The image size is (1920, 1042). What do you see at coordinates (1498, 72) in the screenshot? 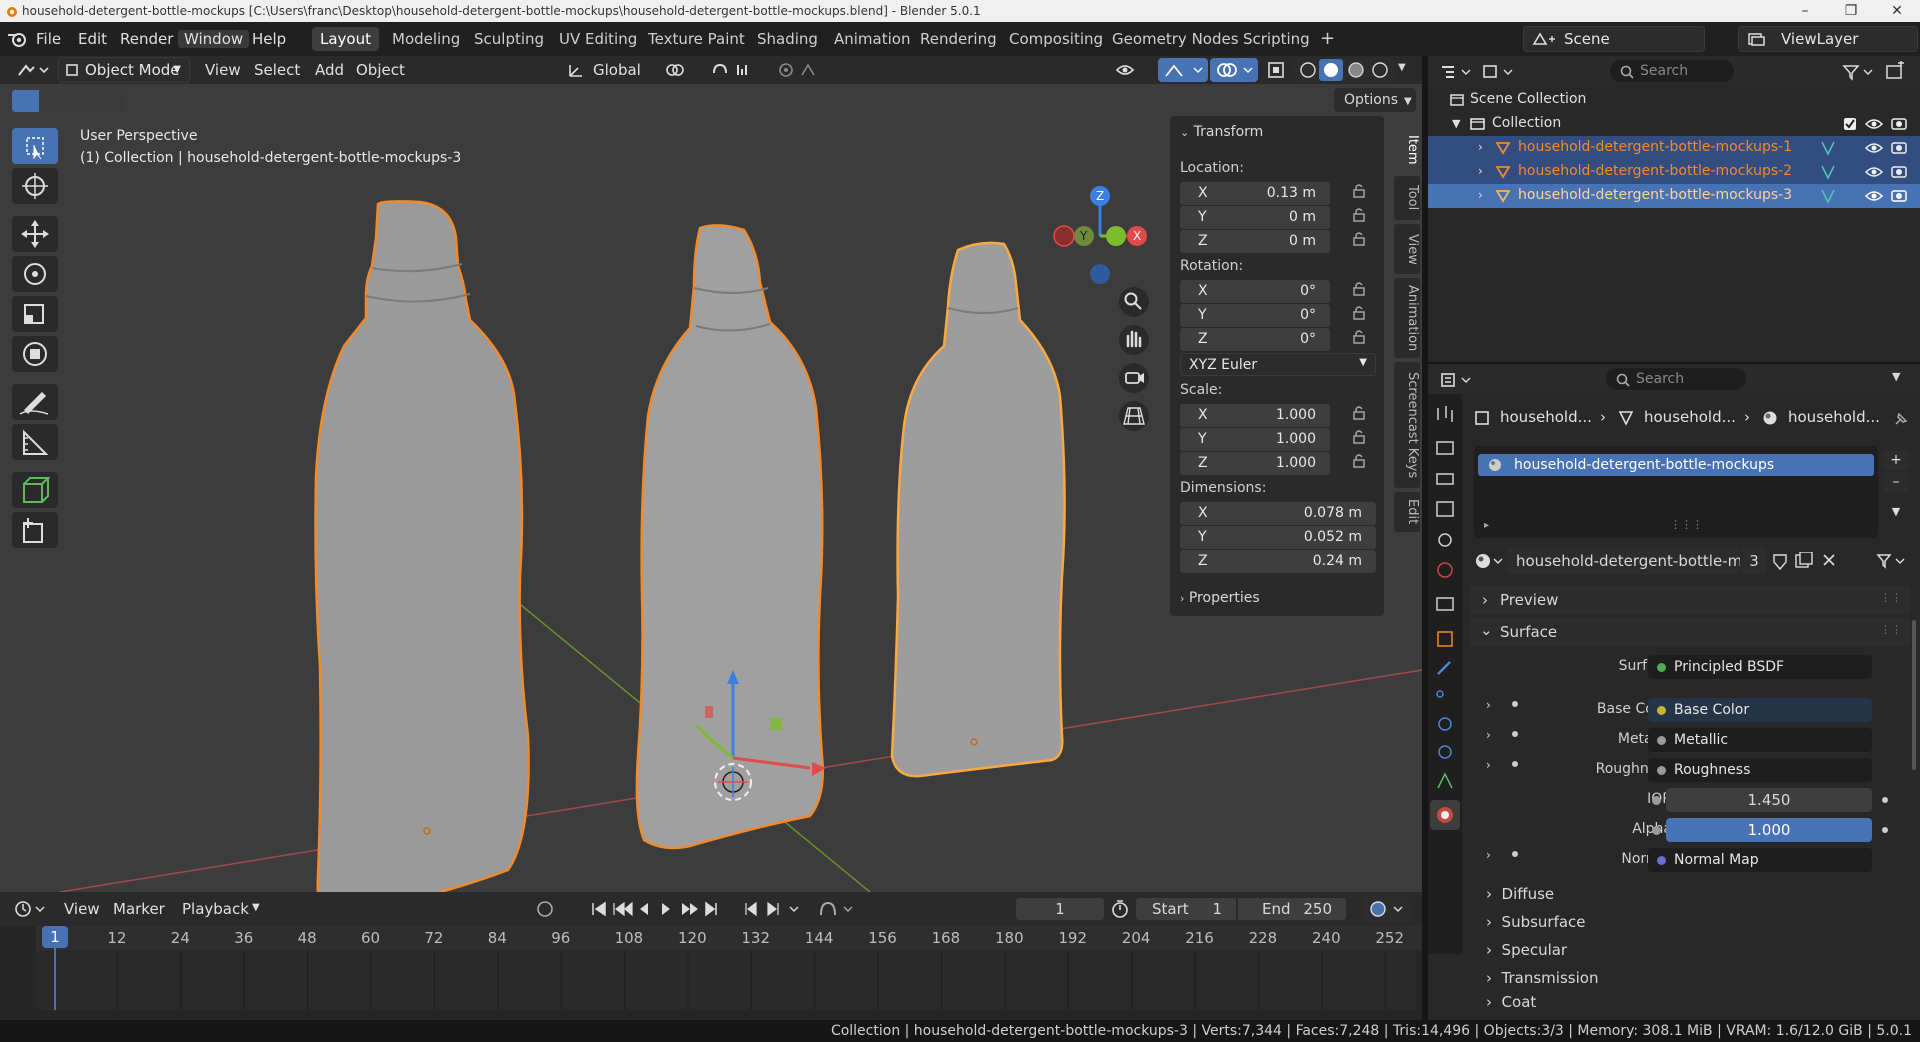
I see `display-mode-icon` at bounding box center [1498, 72].